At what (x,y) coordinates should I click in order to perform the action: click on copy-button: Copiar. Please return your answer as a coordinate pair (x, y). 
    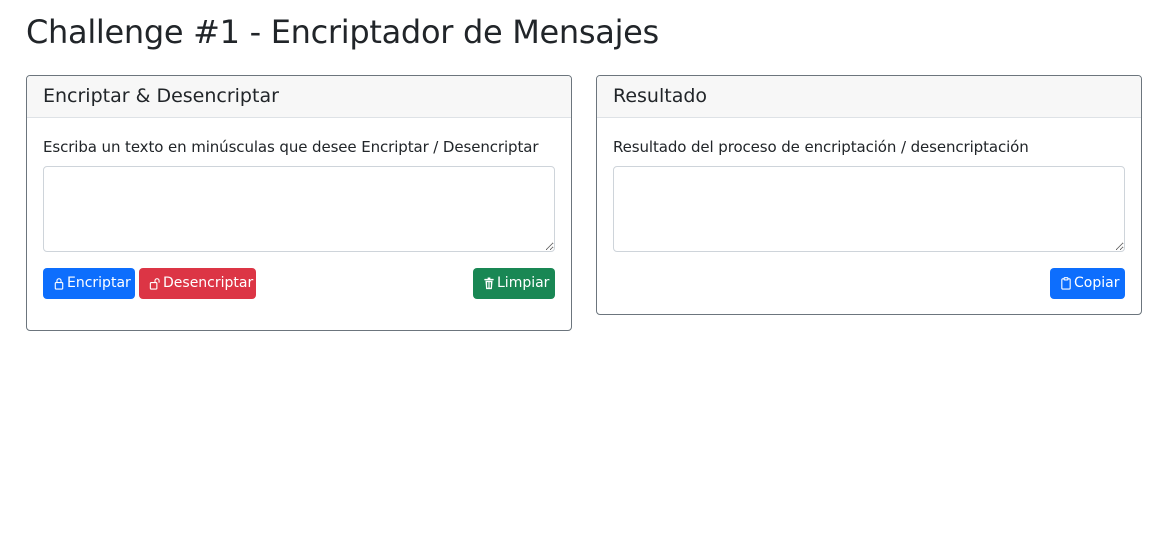
    Looking at the image, I should click on (1087, 283).